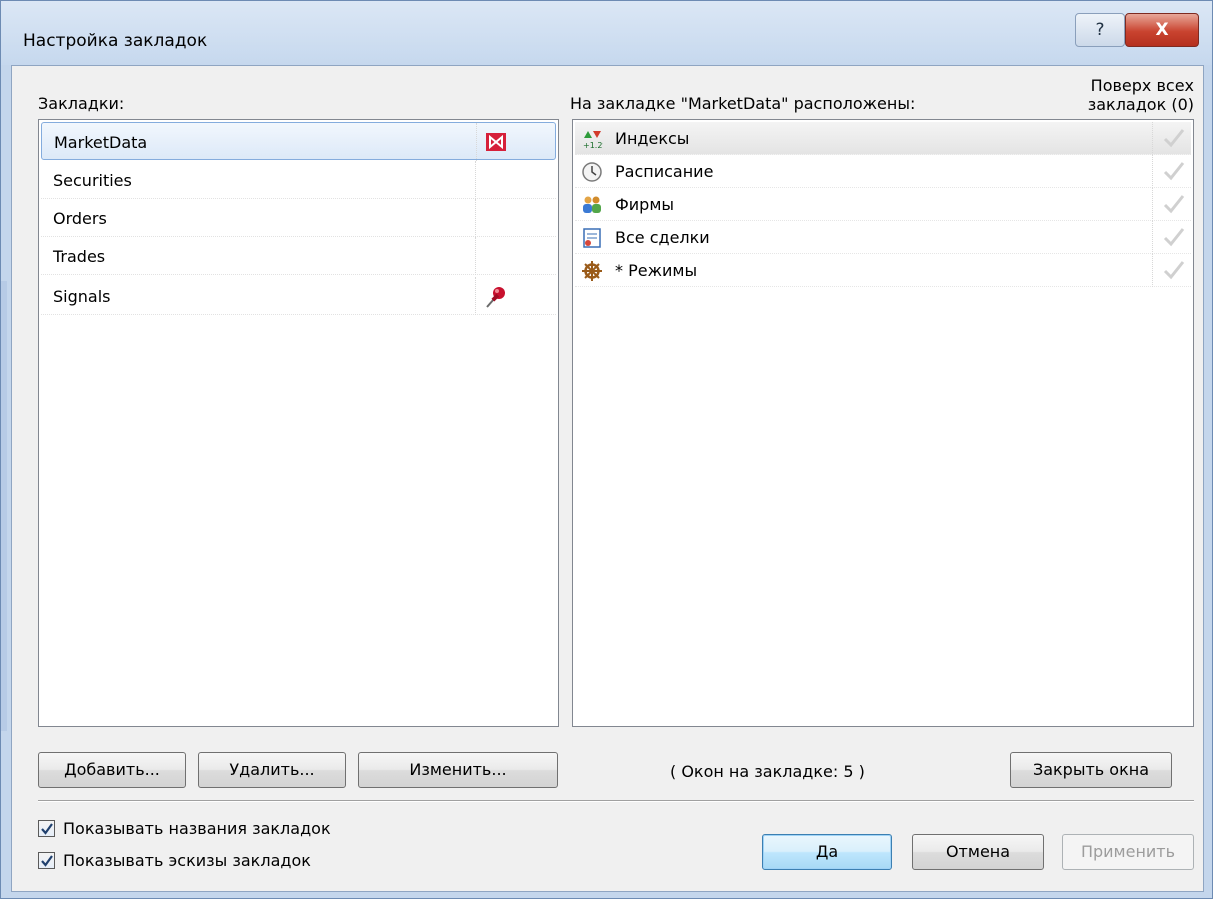 The width and height of the screenshot is (1213, 899). I want to click on window-edge-accent, so click(4, 506).